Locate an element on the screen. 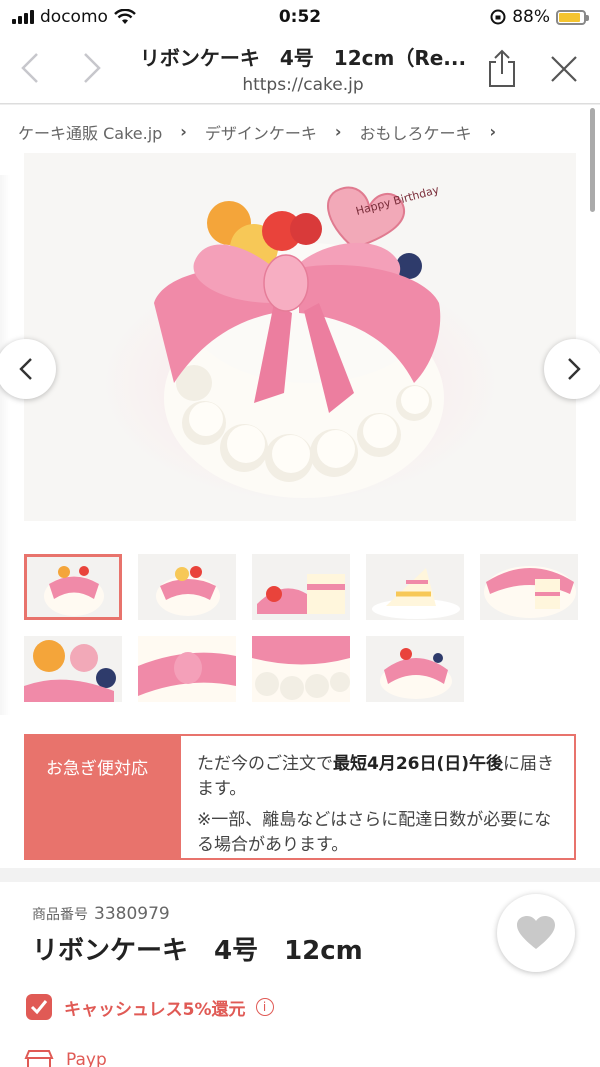 The height and width of the screenshot is (1067, 600). payment-row: Payp is located at coordinates (65, 1058).